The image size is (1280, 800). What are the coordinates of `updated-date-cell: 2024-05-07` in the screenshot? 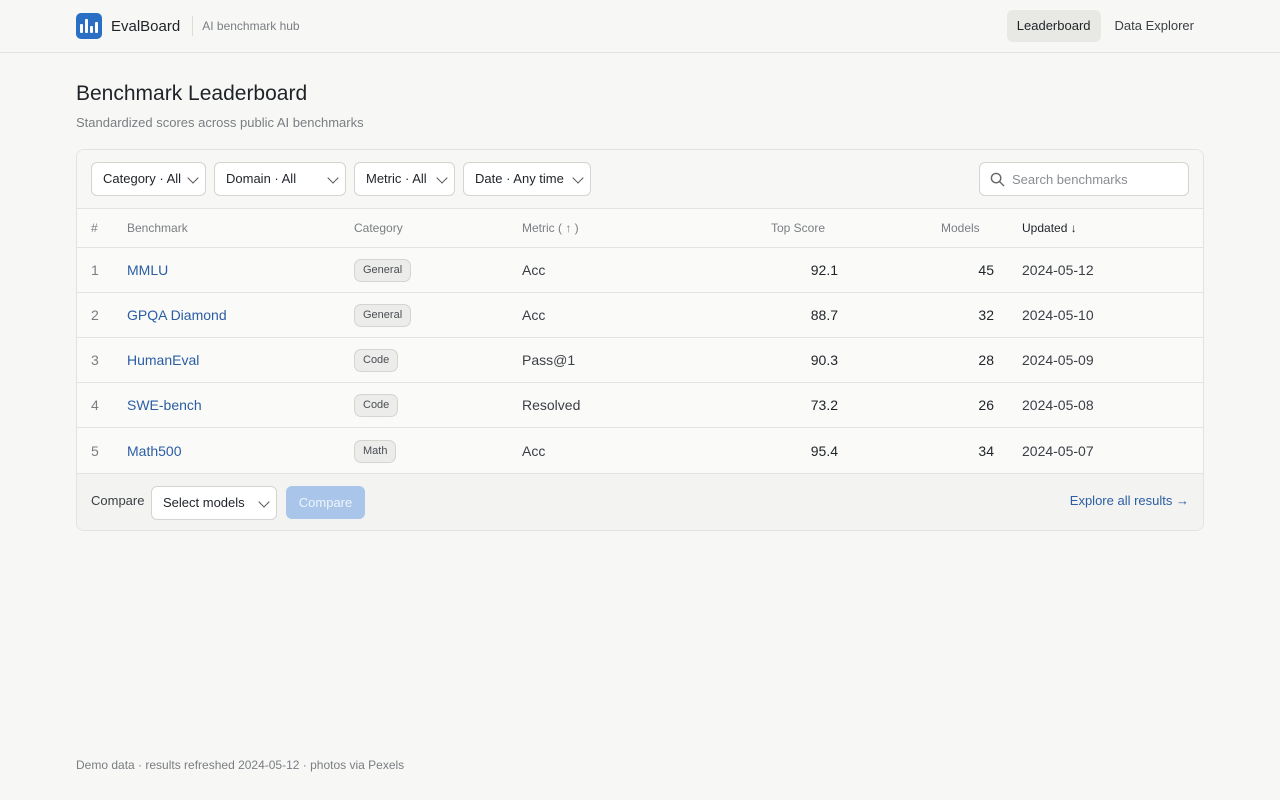 It's located at (1058, 451).